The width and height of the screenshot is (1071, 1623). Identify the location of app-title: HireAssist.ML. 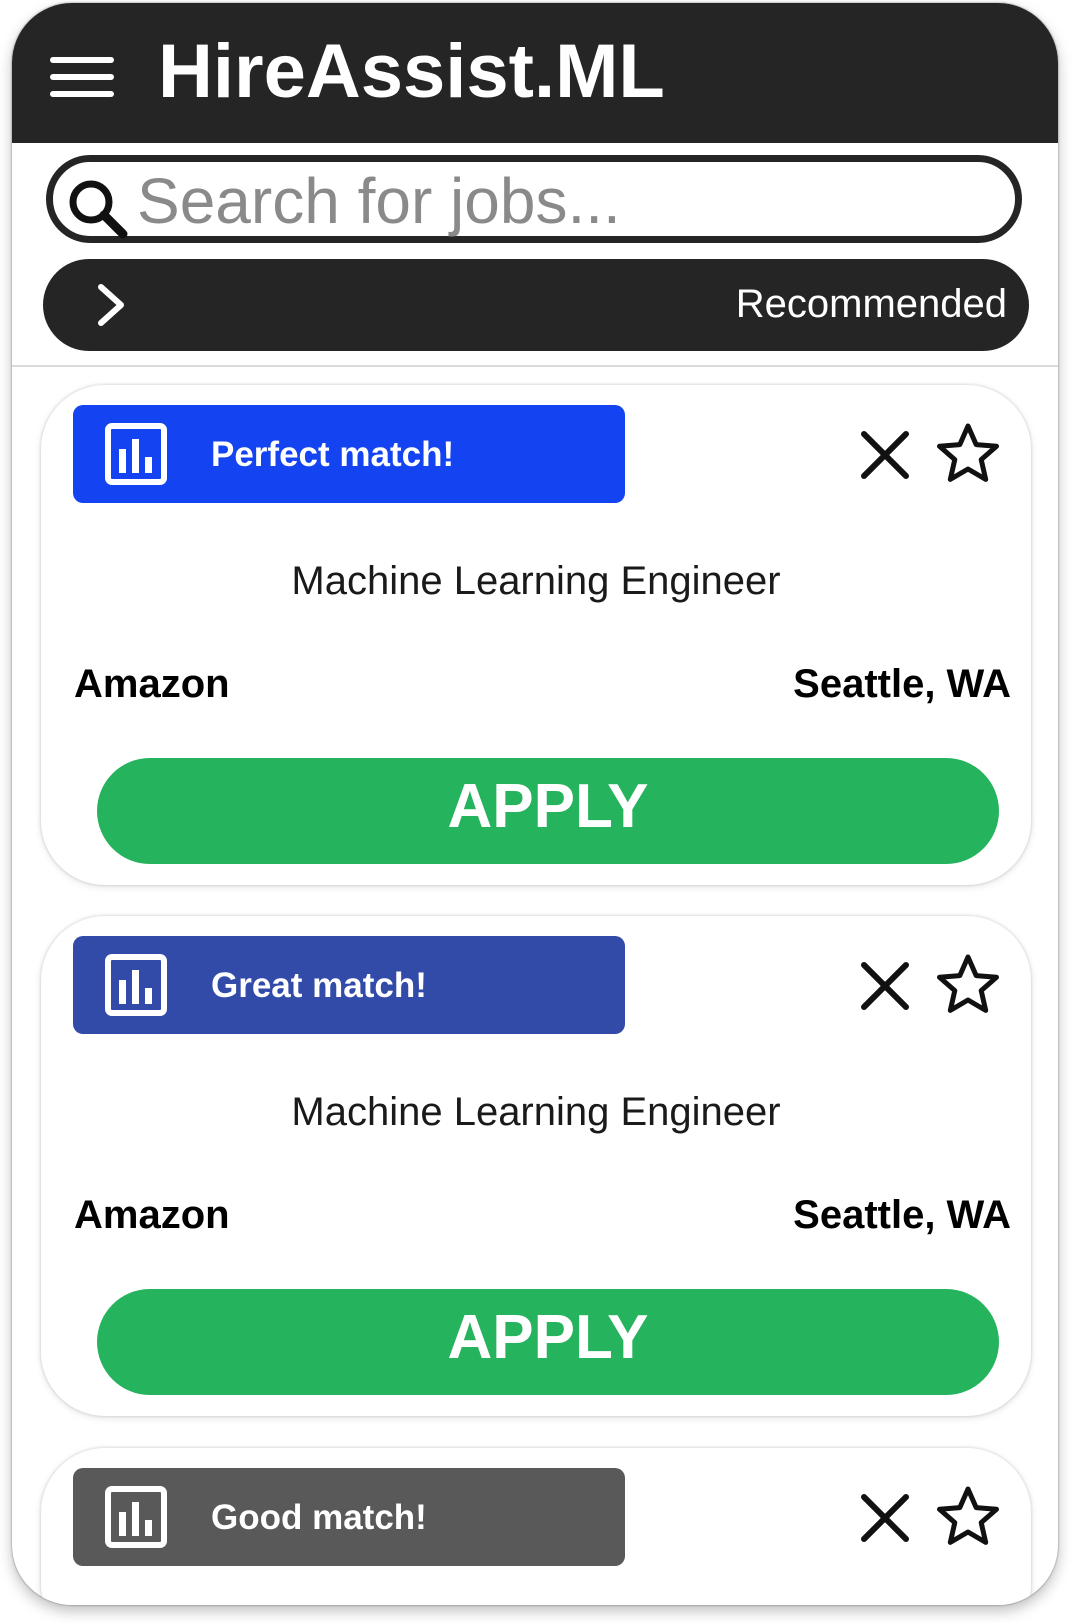
(411, 71).